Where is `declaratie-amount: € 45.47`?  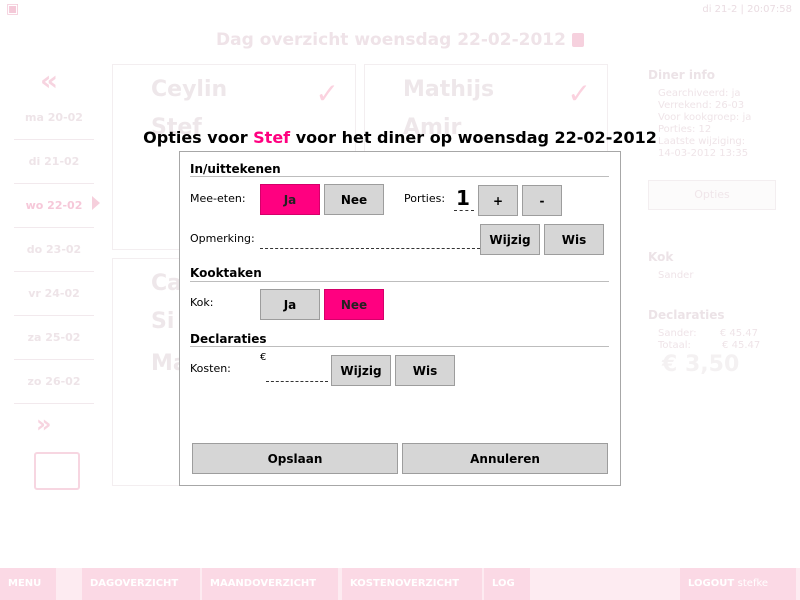 declaratie-amount: € 45.47 is located at coordinates (738, 333).